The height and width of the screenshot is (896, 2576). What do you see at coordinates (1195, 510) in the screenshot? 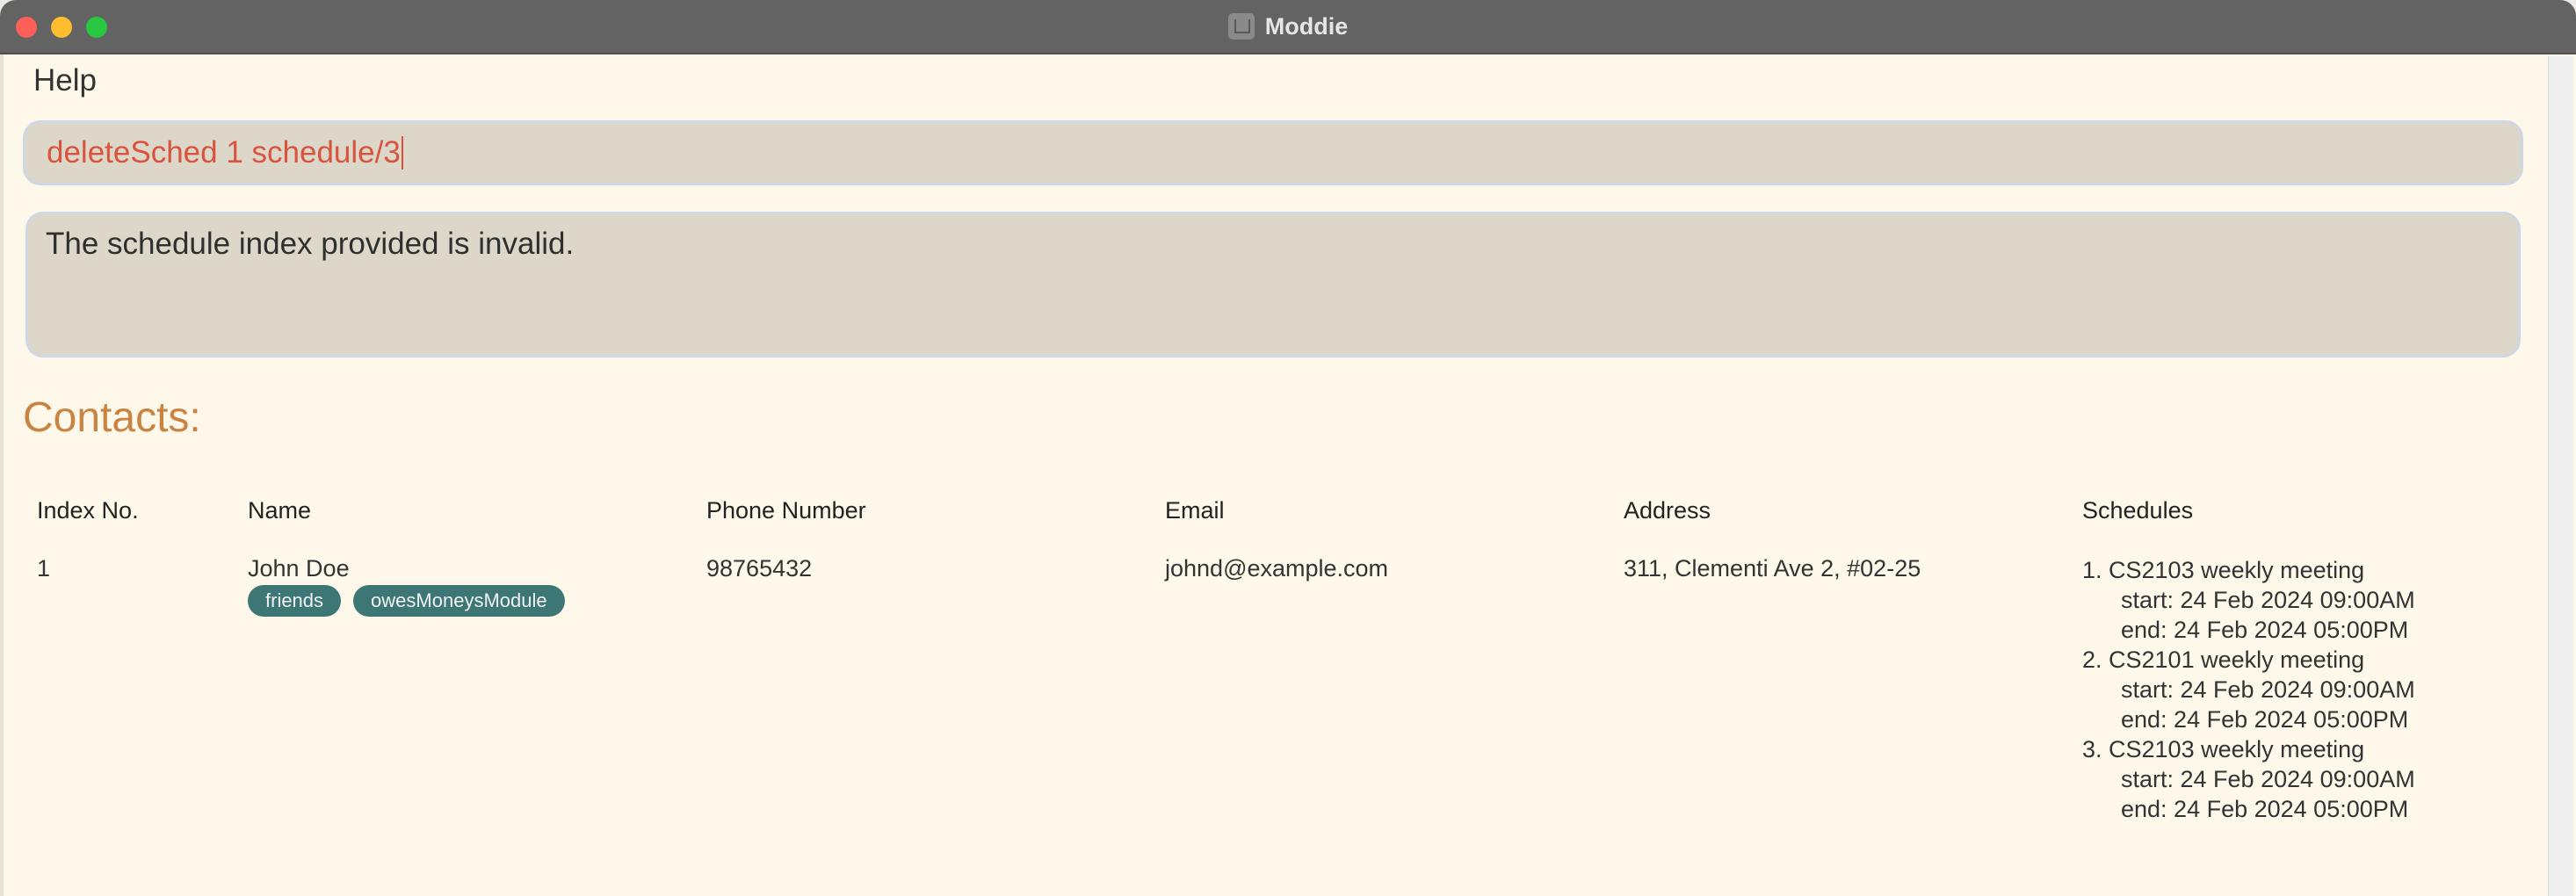
I see `column-header-email: Email` at bounding box center [1195, 510].